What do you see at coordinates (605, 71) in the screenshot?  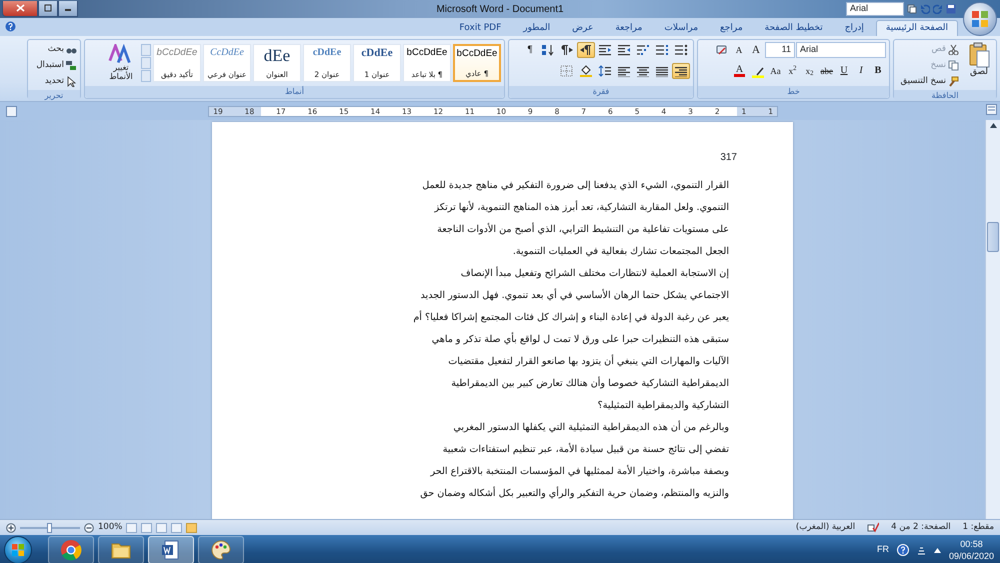 I see `line-spacing-button` at bounding box center [605, 71].